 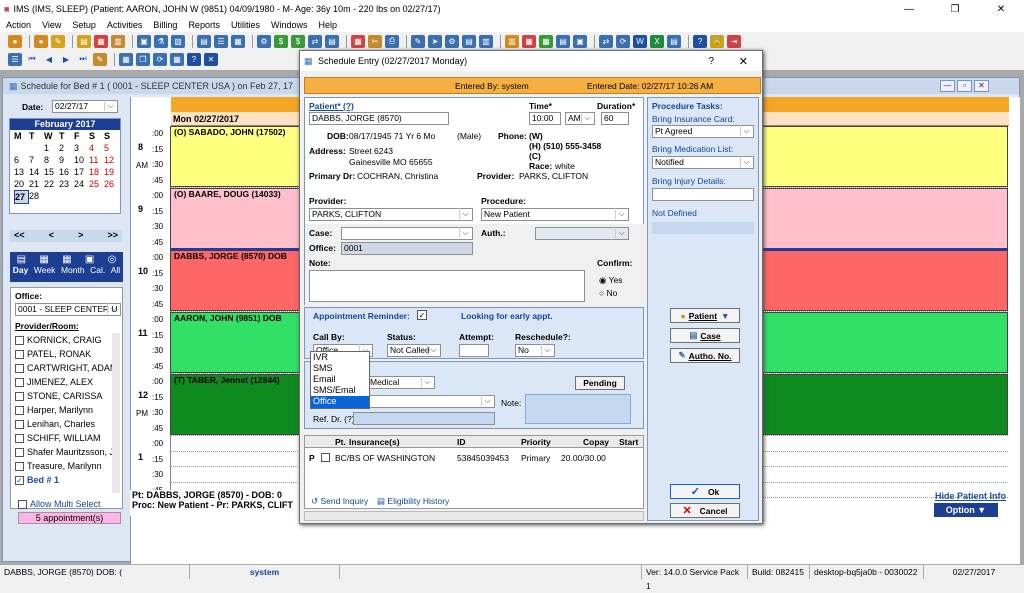 What do you see at coordinates (59, 504) in the screenshot?
I see `allow-multi-select: Allow Multi Select` at bounding box center [59, 504].